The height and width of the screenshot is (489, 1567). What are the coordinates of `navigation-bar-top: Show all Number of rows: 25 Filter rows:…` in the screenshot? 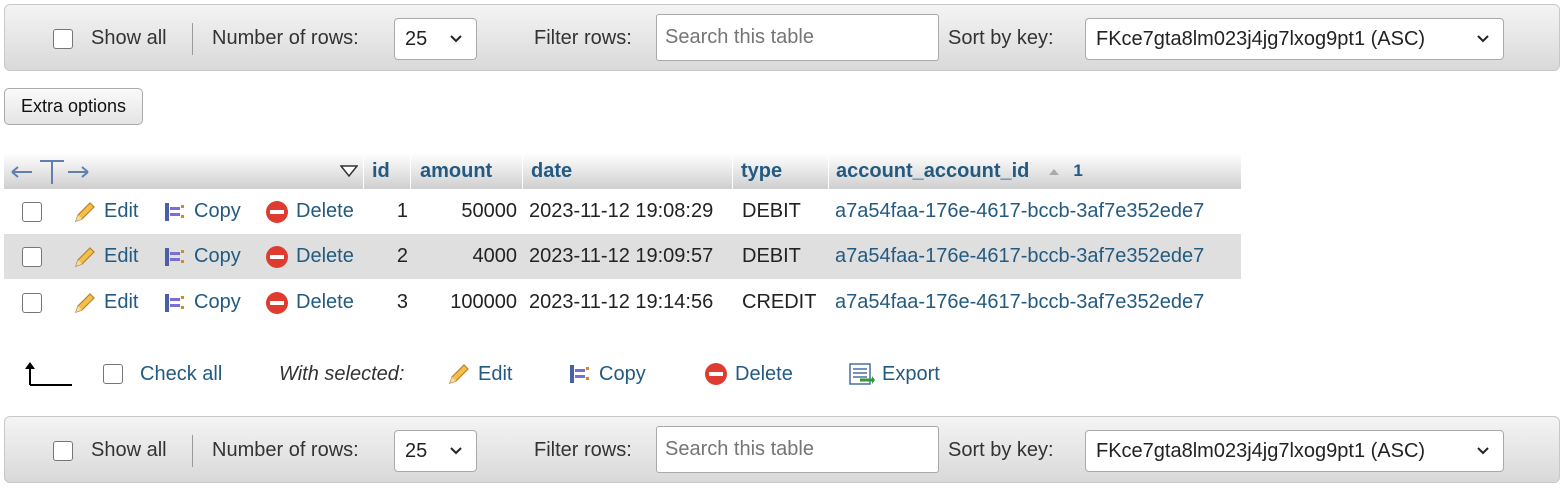 It's located at (782, 37).